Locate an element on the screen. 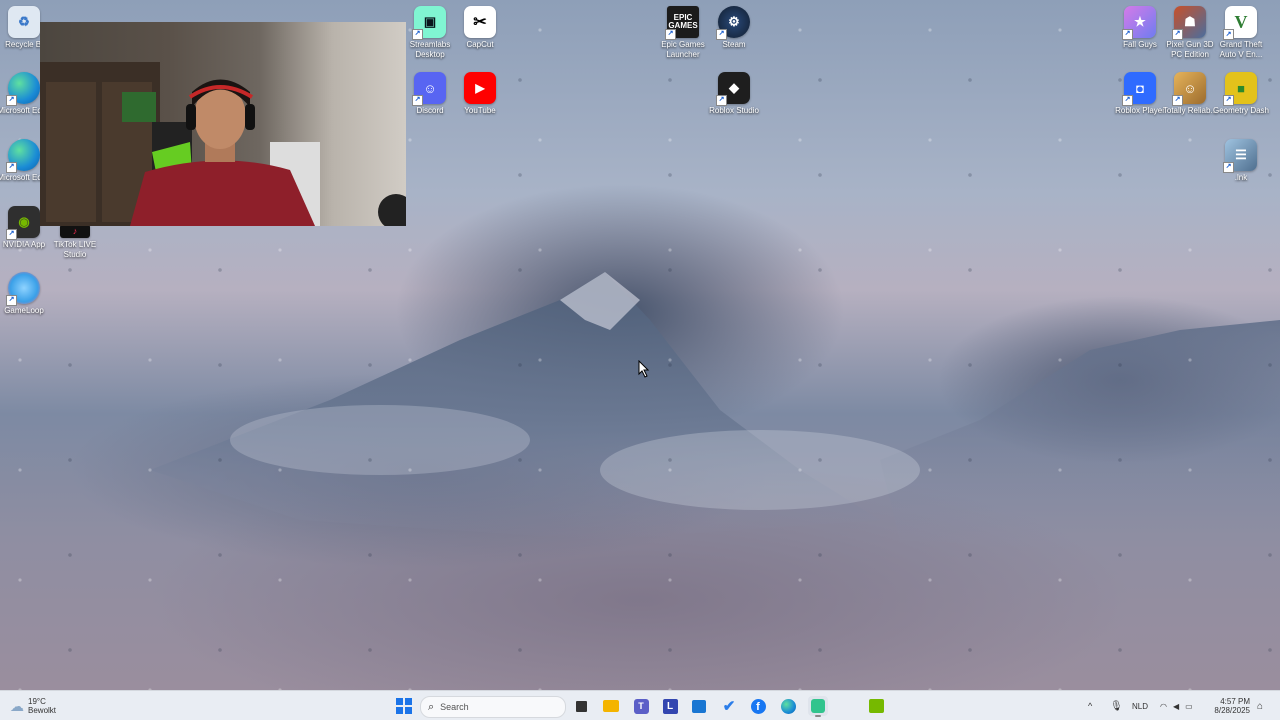 This screenshot has width=1280, height=720. capcut-shortcut: ✂ CapCut is located at coordinates (480, 28).